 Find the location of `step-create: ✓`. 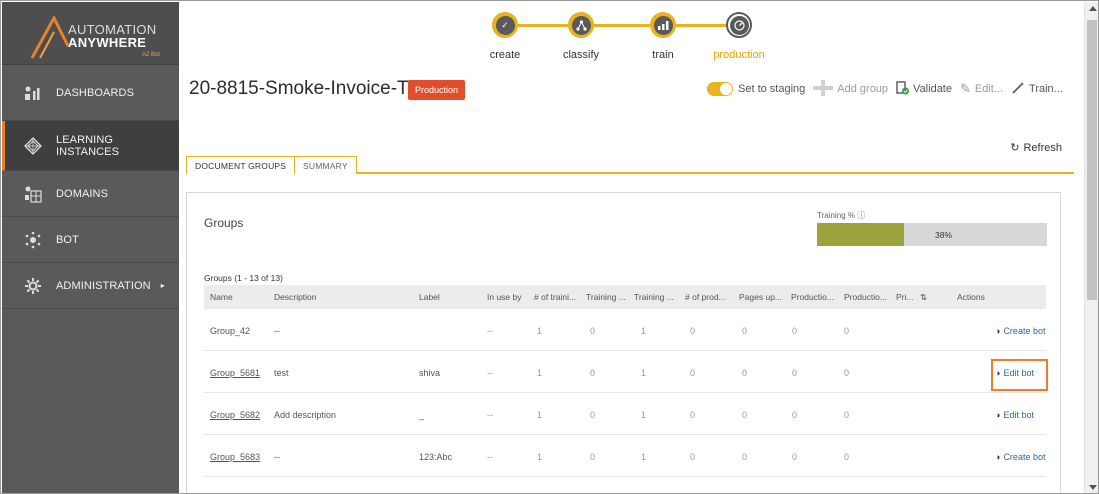

step-create: ✓ is located at coordinates (505, 25).